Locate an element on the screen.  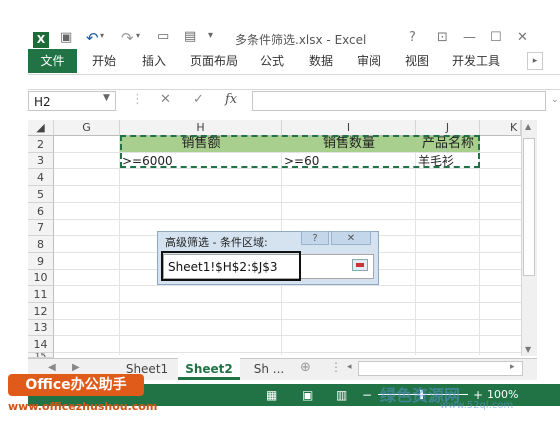
scroll-right-icon: ▸ is located at coordinates (512, 367).